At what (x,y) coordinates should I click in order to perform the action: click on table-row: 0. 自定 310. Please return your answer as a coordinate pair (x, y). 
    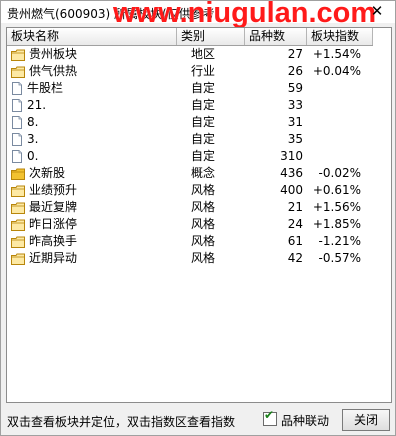
    Looking at the image, I should click on (190, 156).